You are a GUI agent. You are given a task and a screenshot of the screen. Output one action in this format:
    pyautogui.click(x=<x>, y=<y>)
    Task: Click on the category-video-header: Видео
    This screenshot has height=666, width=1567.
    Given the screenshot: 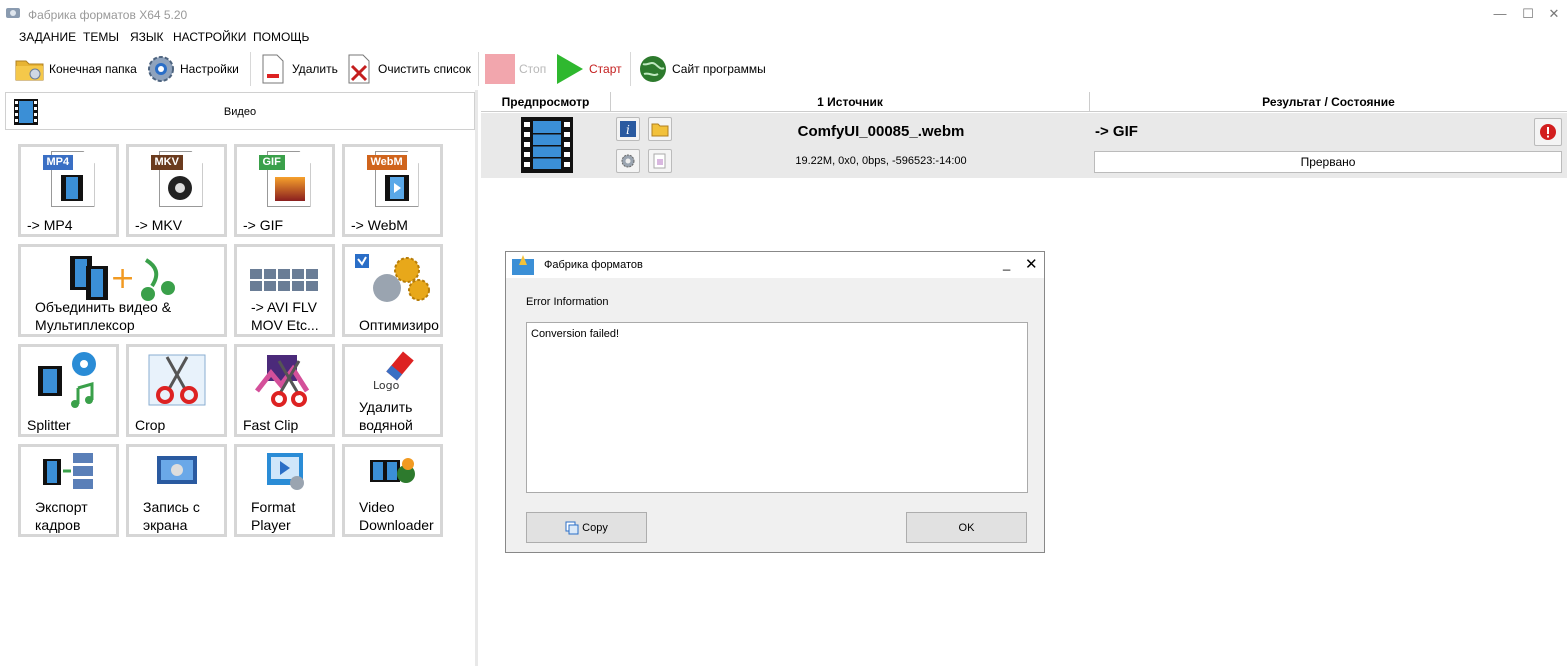 What is the action you would take?
    pyautogui.click(x=240, y=111)
    